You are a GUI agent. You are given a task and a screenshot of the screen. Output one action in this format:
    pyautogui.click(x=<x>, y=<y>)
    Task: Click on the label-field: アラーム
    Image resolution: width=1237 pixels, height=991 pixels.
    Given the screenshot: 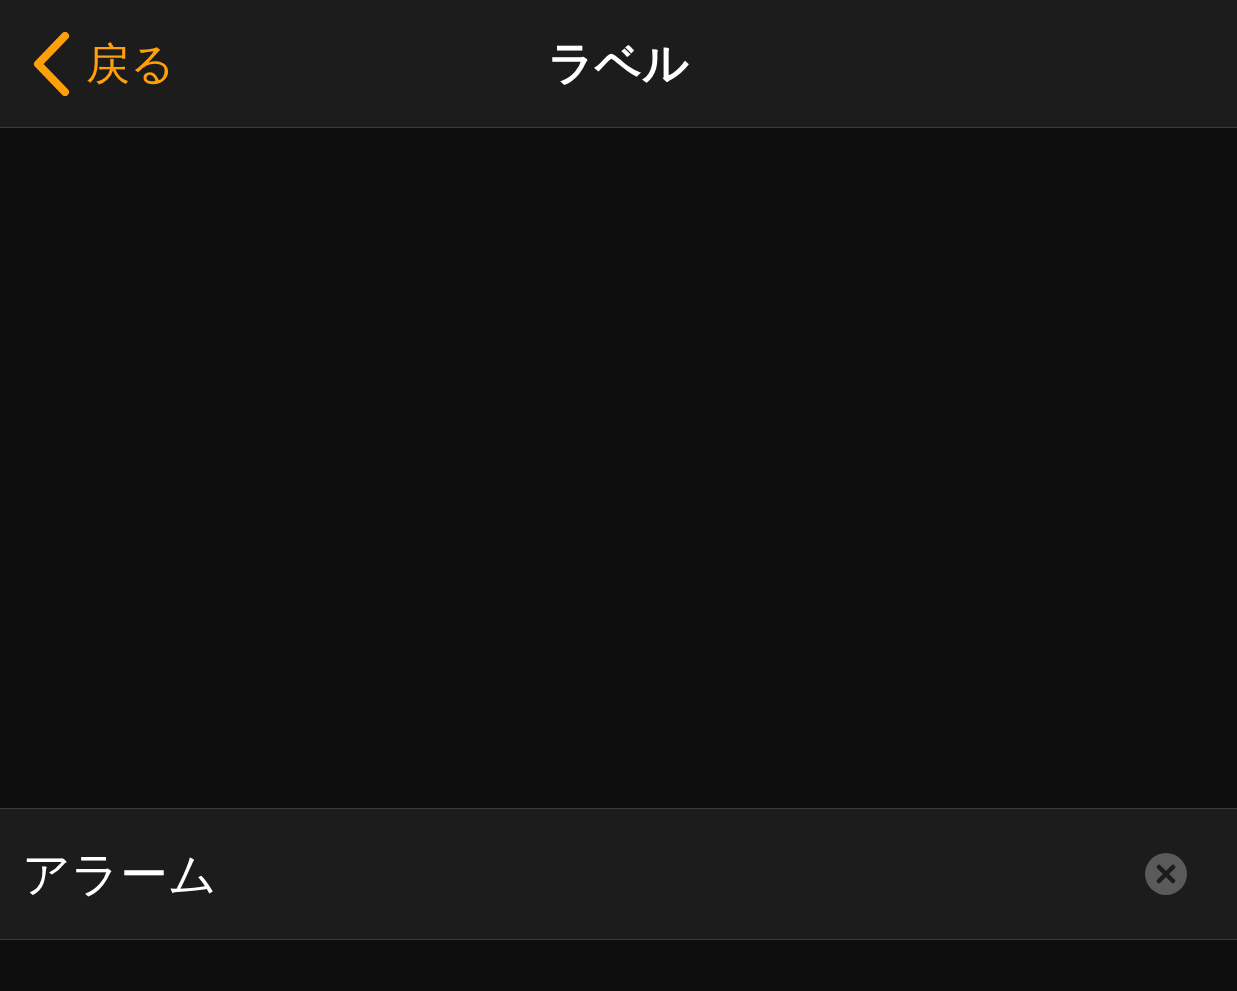 What is the action you would take?
    pyautogui.click(x=618, y=874)
    